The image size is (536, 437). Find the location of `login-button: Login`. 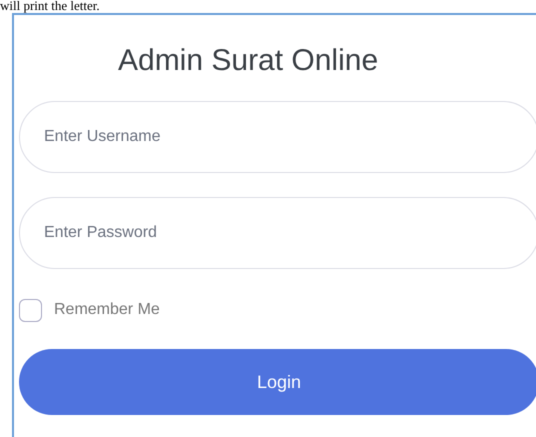

login-button: Login is located at coordinates (277, 382).